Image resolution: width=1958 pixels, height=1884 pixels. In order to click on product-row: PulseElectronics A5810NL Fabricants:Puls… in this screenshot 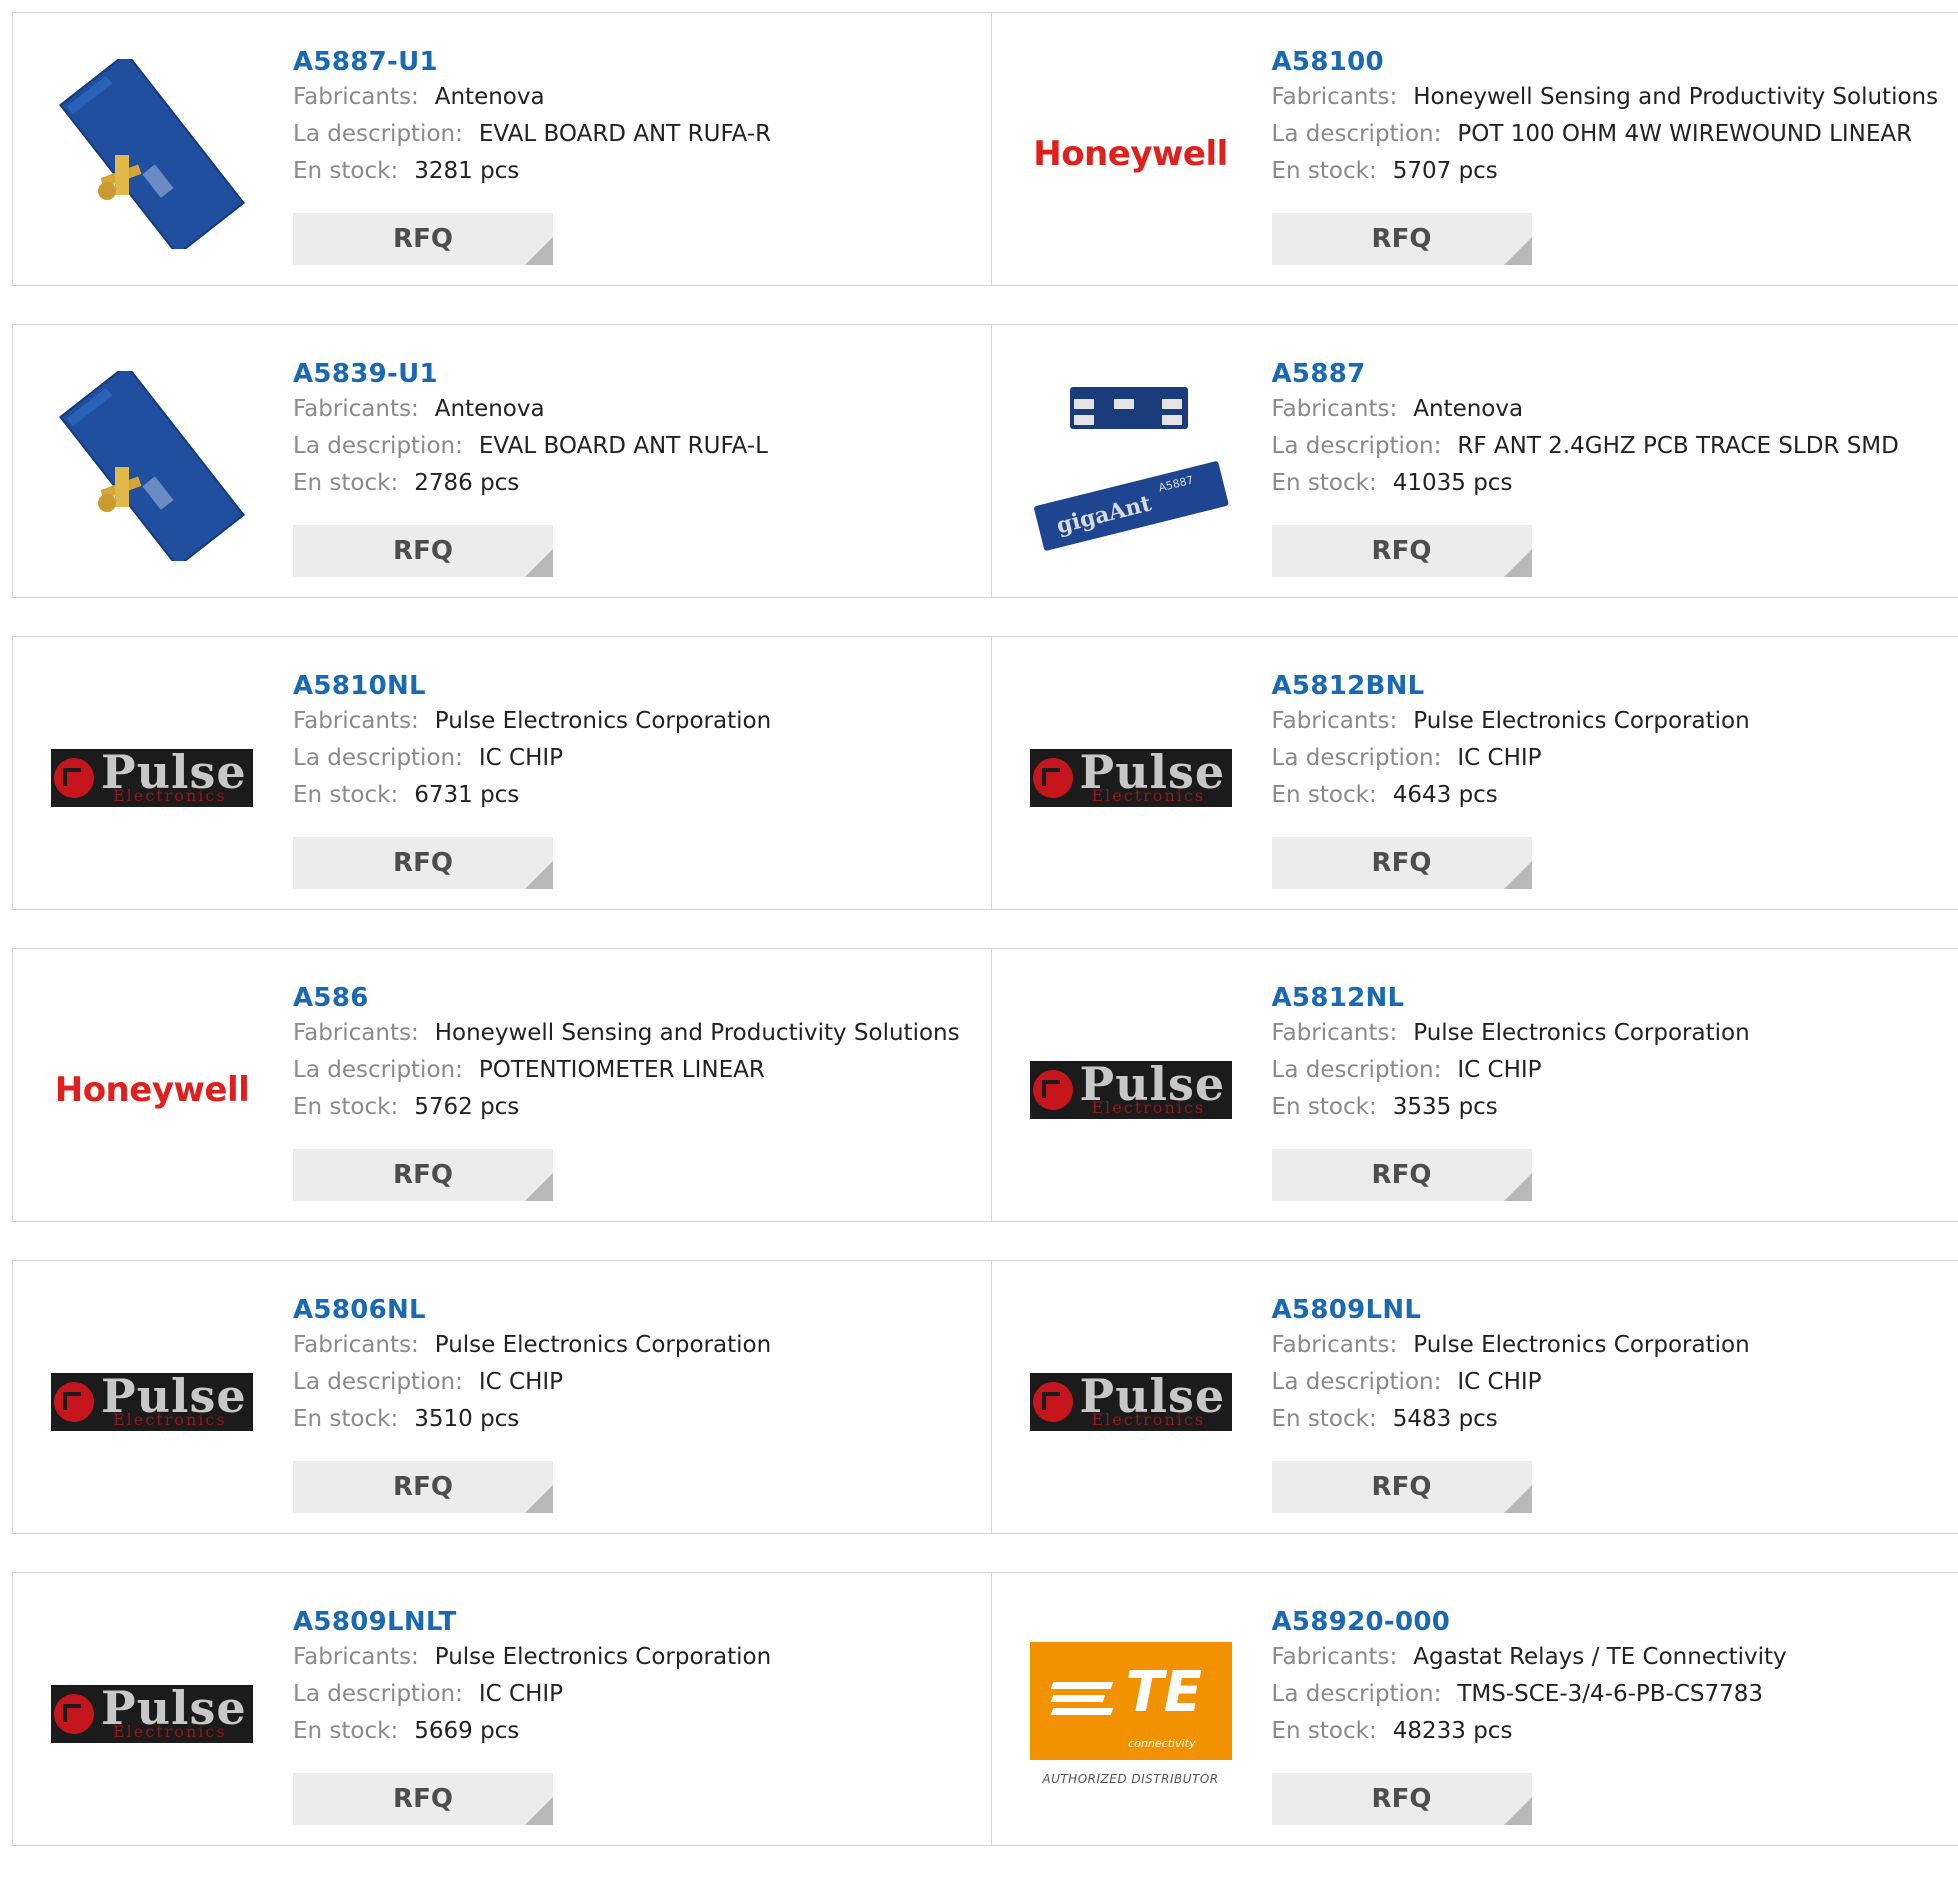, I will do `click(985, 773)`.